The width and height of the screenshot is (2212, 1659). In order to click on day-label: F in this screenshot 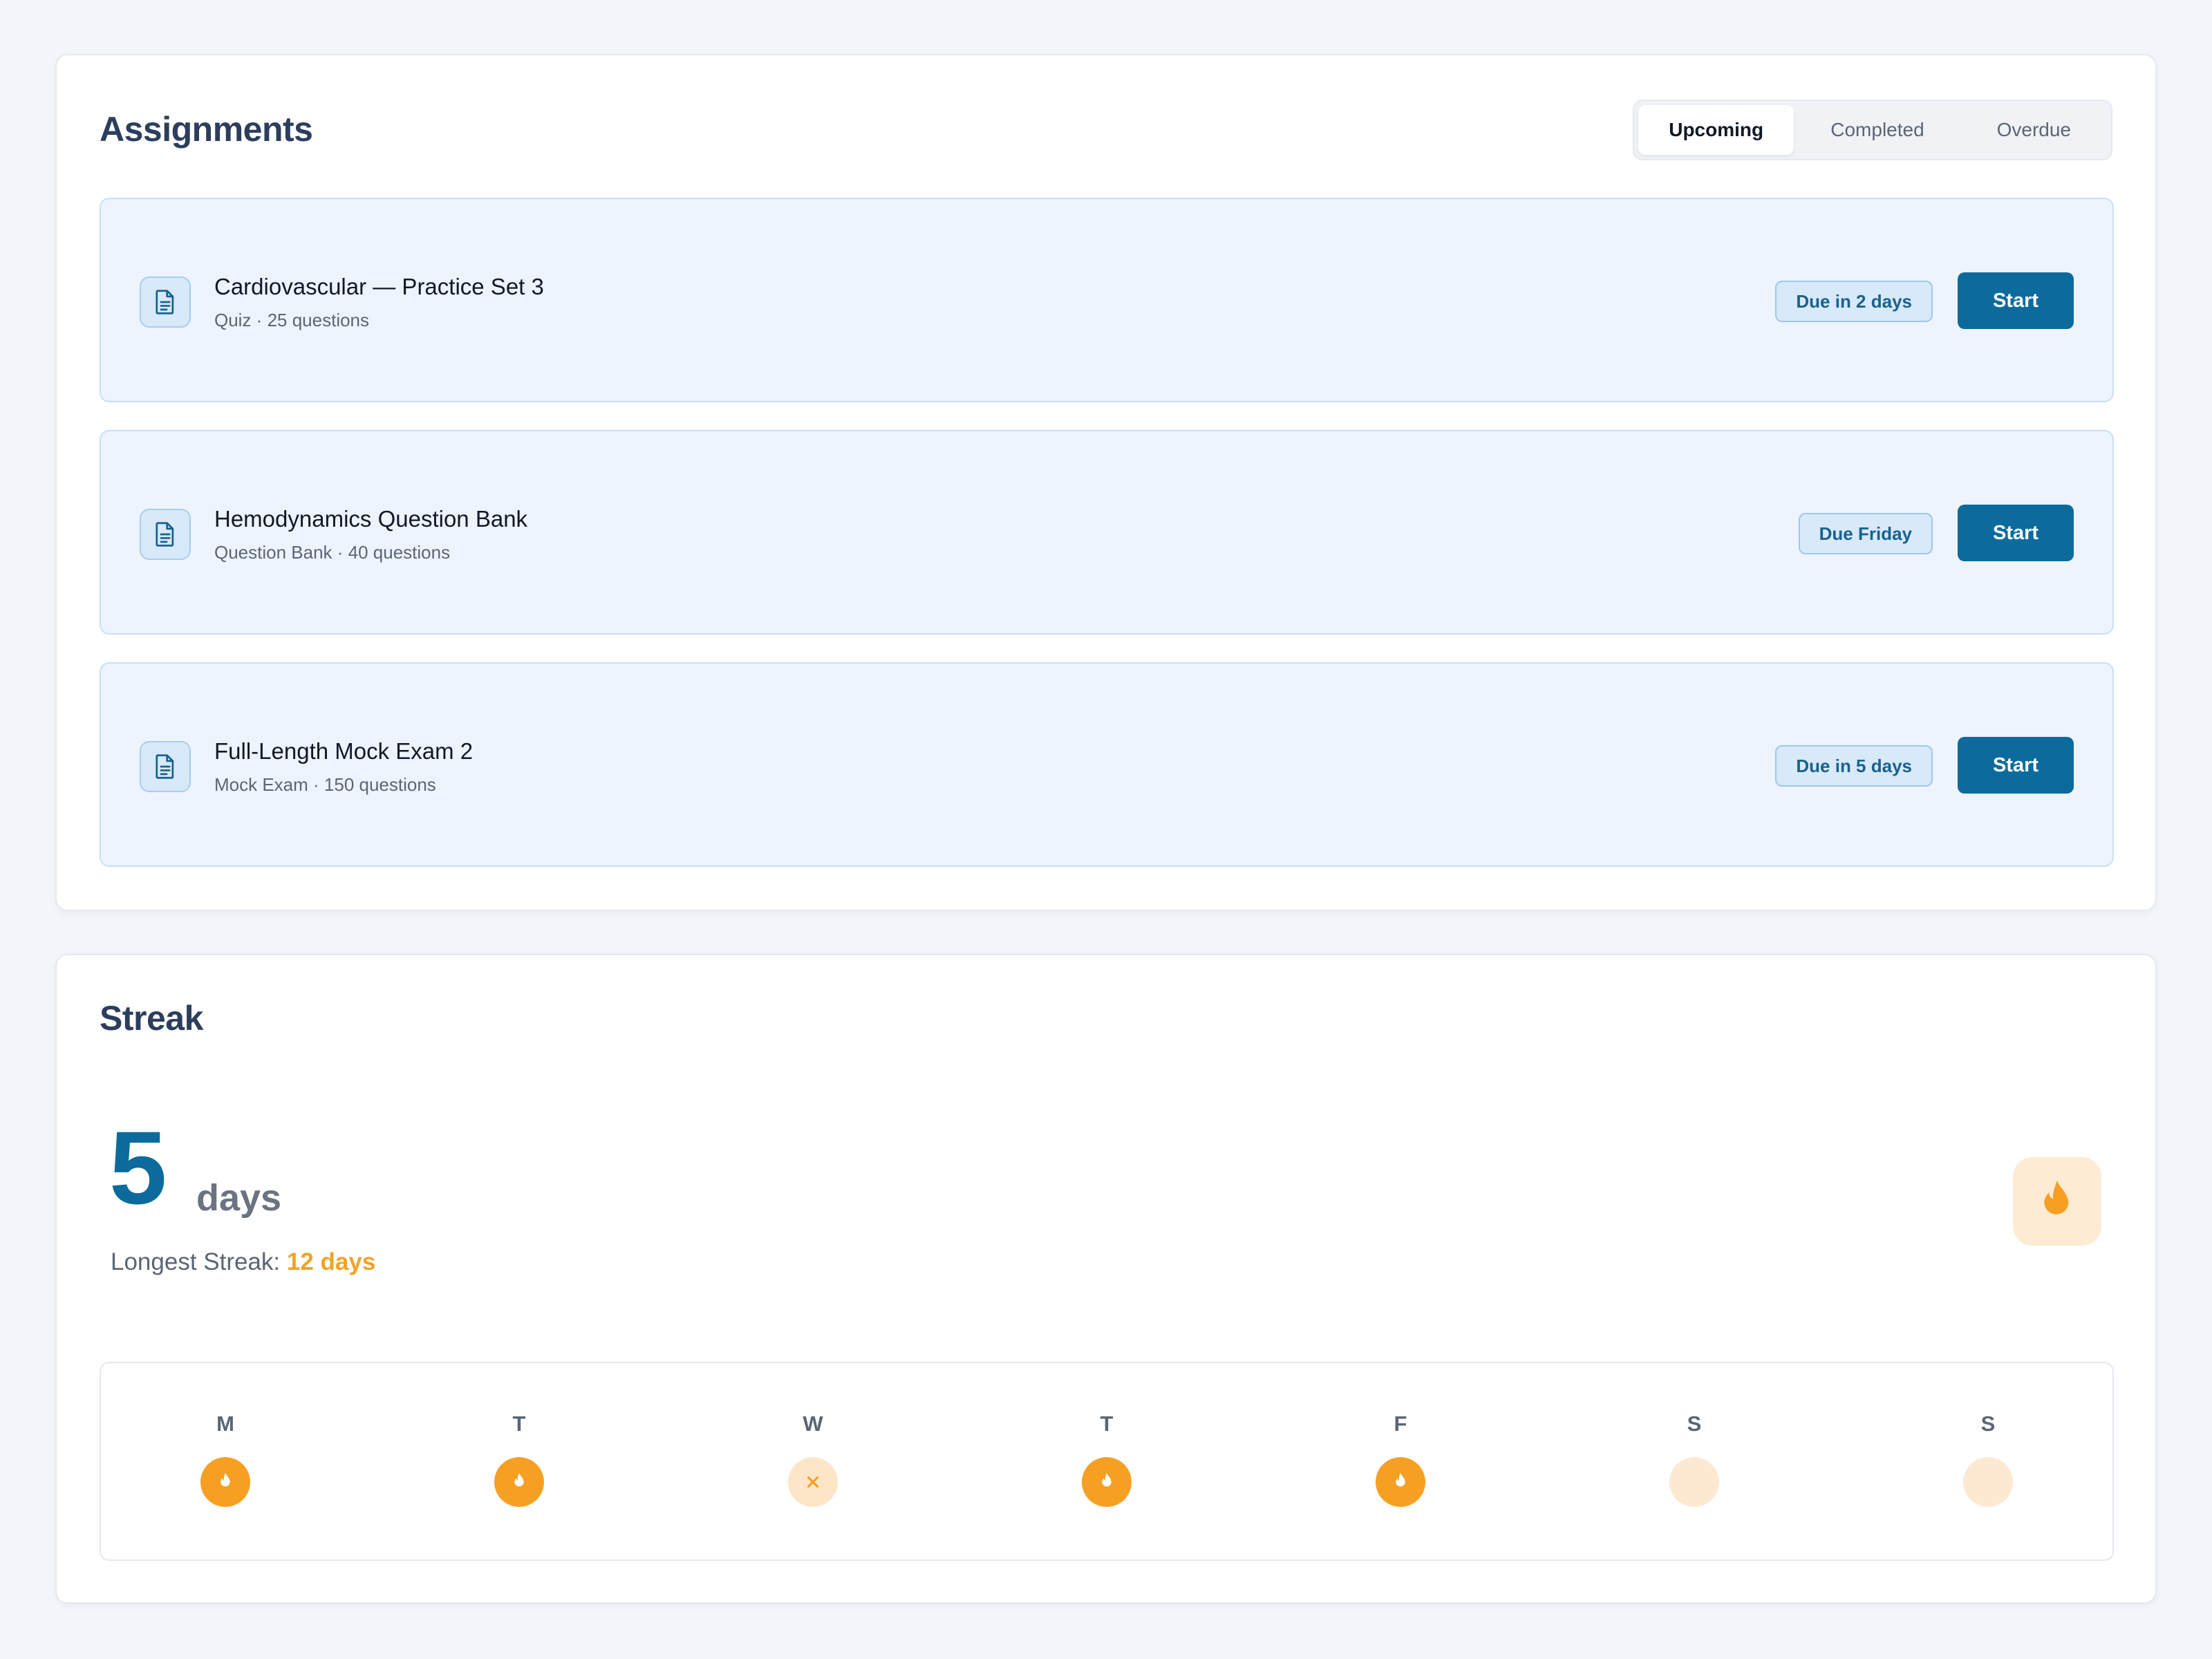, I will do `click(1400, 1424)`.